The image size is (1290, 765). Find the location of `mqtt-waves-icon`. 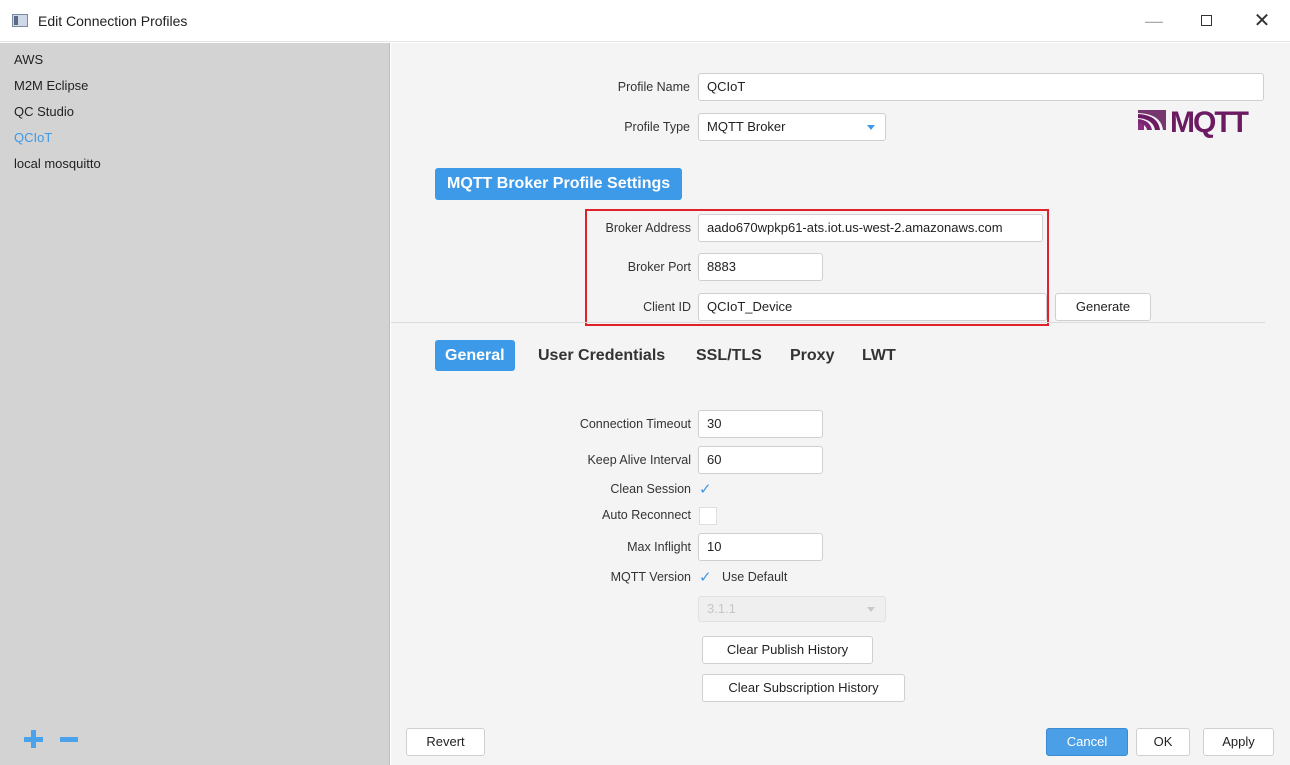

mqtt-waves-icon is located at coordinates (1152, 120).